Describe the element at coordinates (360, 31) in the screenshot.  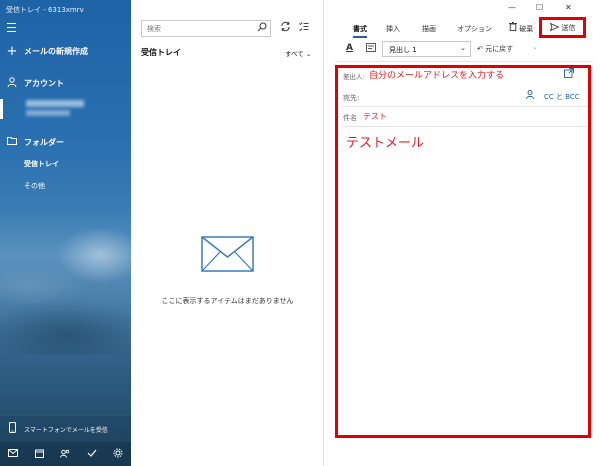
I see `tab-format: 書式` at that location.